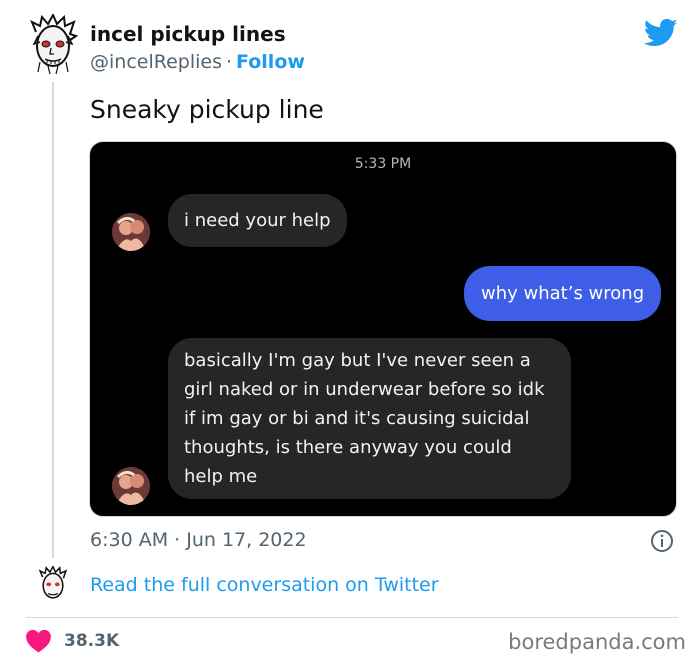 The width and height of the screenshot is (700, 670). What do you see at coordinates (38, 640) in the screenshot?
I see `heart-icon` at bounding box center [38, 640].